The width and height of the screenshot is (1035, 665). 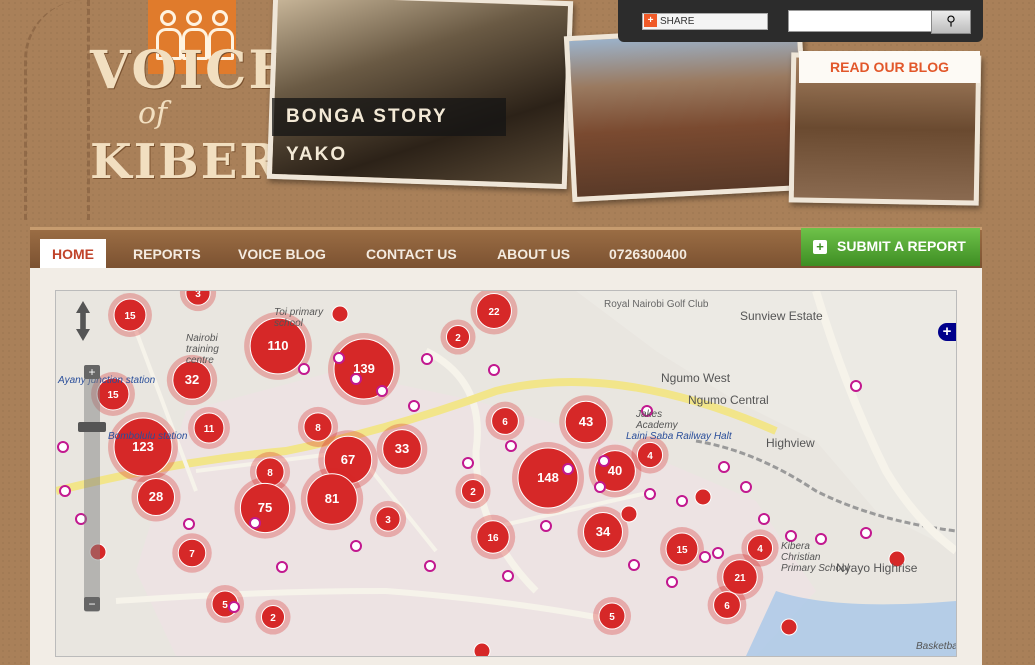 I want to click on cluster-count: 33, so click(x=402, y=448).